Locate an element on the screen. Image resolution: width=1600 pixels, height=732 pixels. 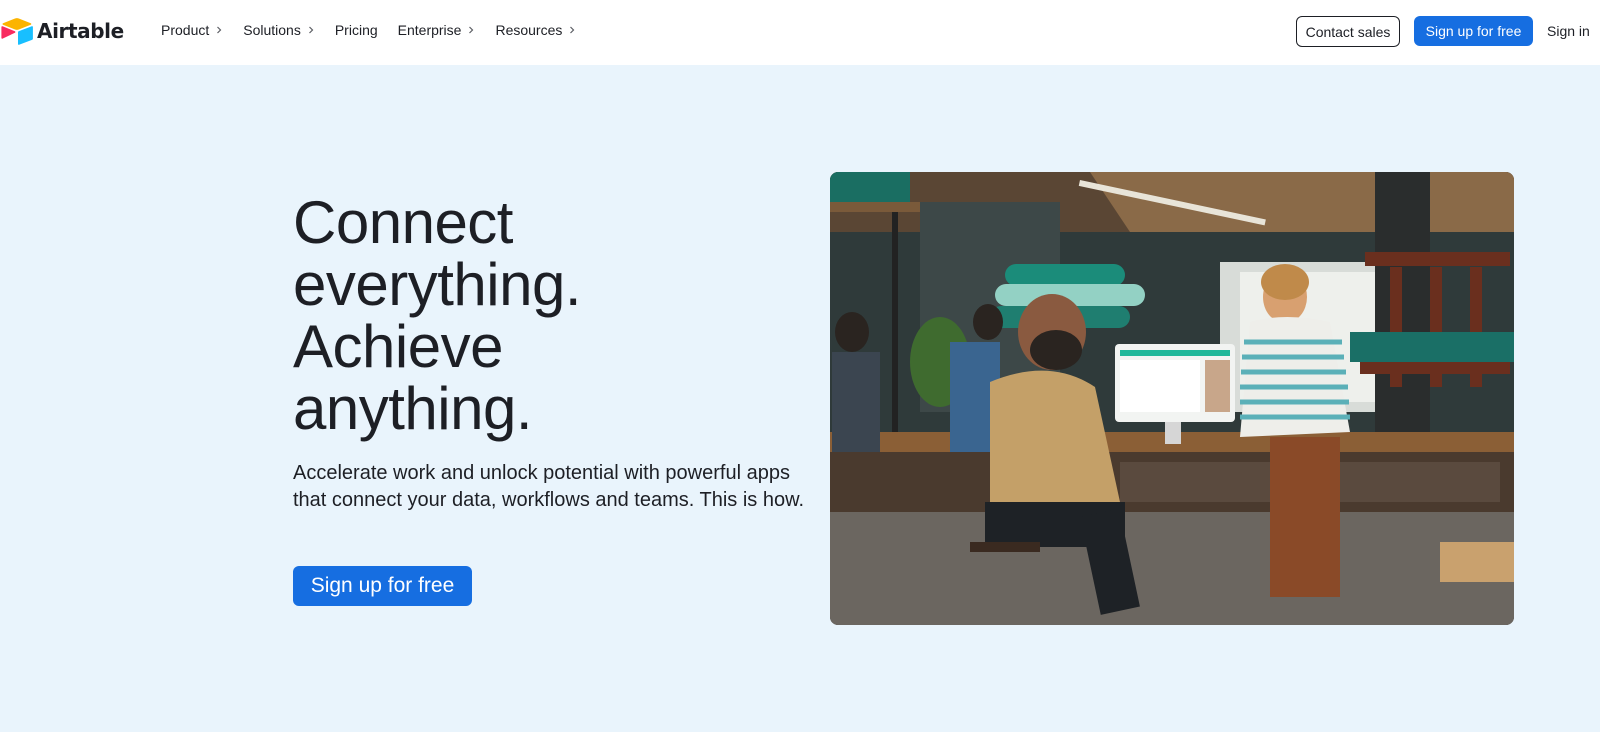
headline-line: Achieve is located at coordinates (398, 346).